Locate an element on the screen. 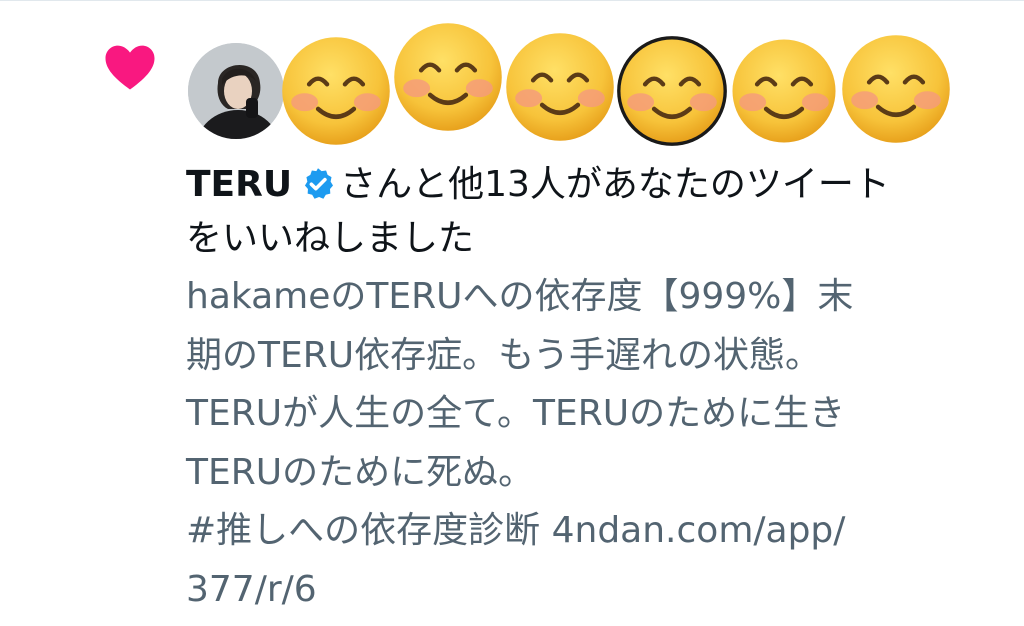 This screenshot has height=626, width=1024. user-name: TERU is located at coordinates (239, 184).